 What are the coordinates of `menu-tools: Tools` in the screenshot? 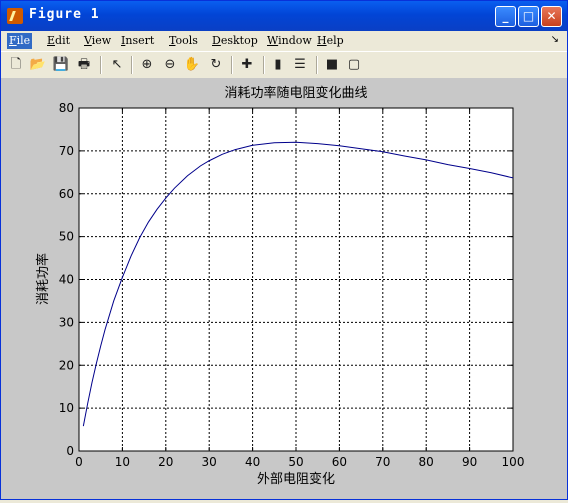 It's located at (183, 41).